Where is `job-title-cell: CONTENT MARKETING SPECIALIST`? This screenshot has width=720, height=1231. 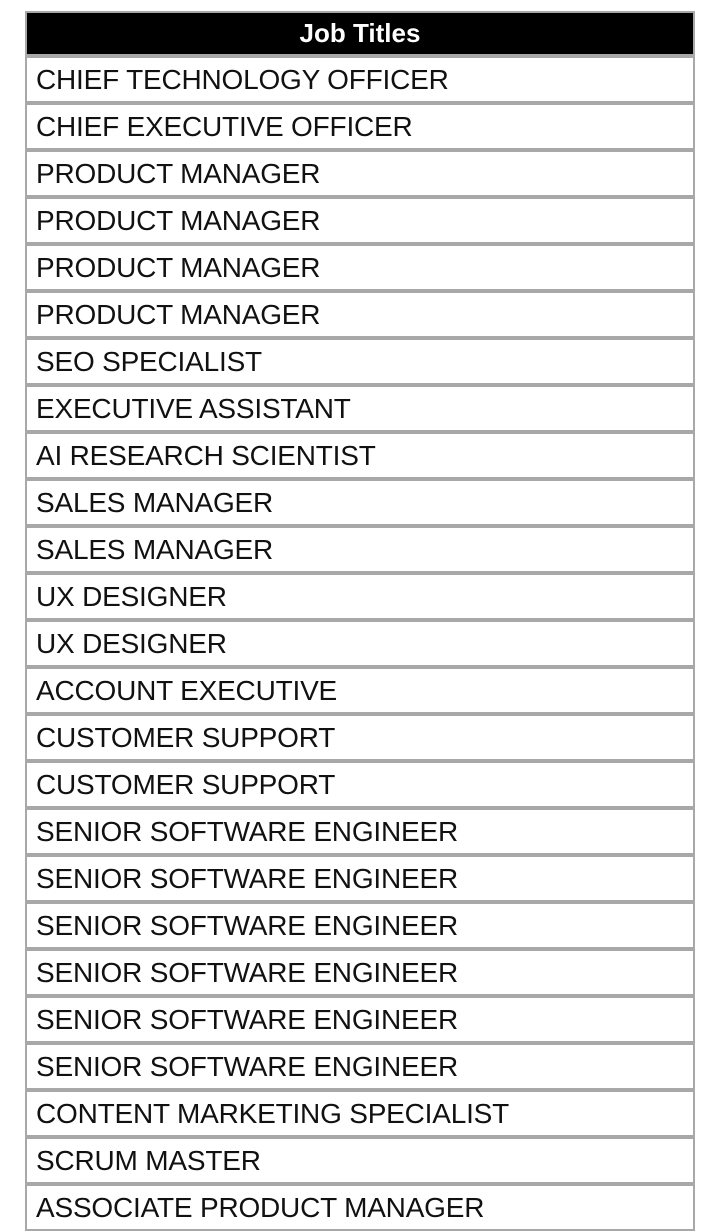
job-title-cell: CONTENT MARKETING SPECIALIST is located at coordinates (360, 1113).